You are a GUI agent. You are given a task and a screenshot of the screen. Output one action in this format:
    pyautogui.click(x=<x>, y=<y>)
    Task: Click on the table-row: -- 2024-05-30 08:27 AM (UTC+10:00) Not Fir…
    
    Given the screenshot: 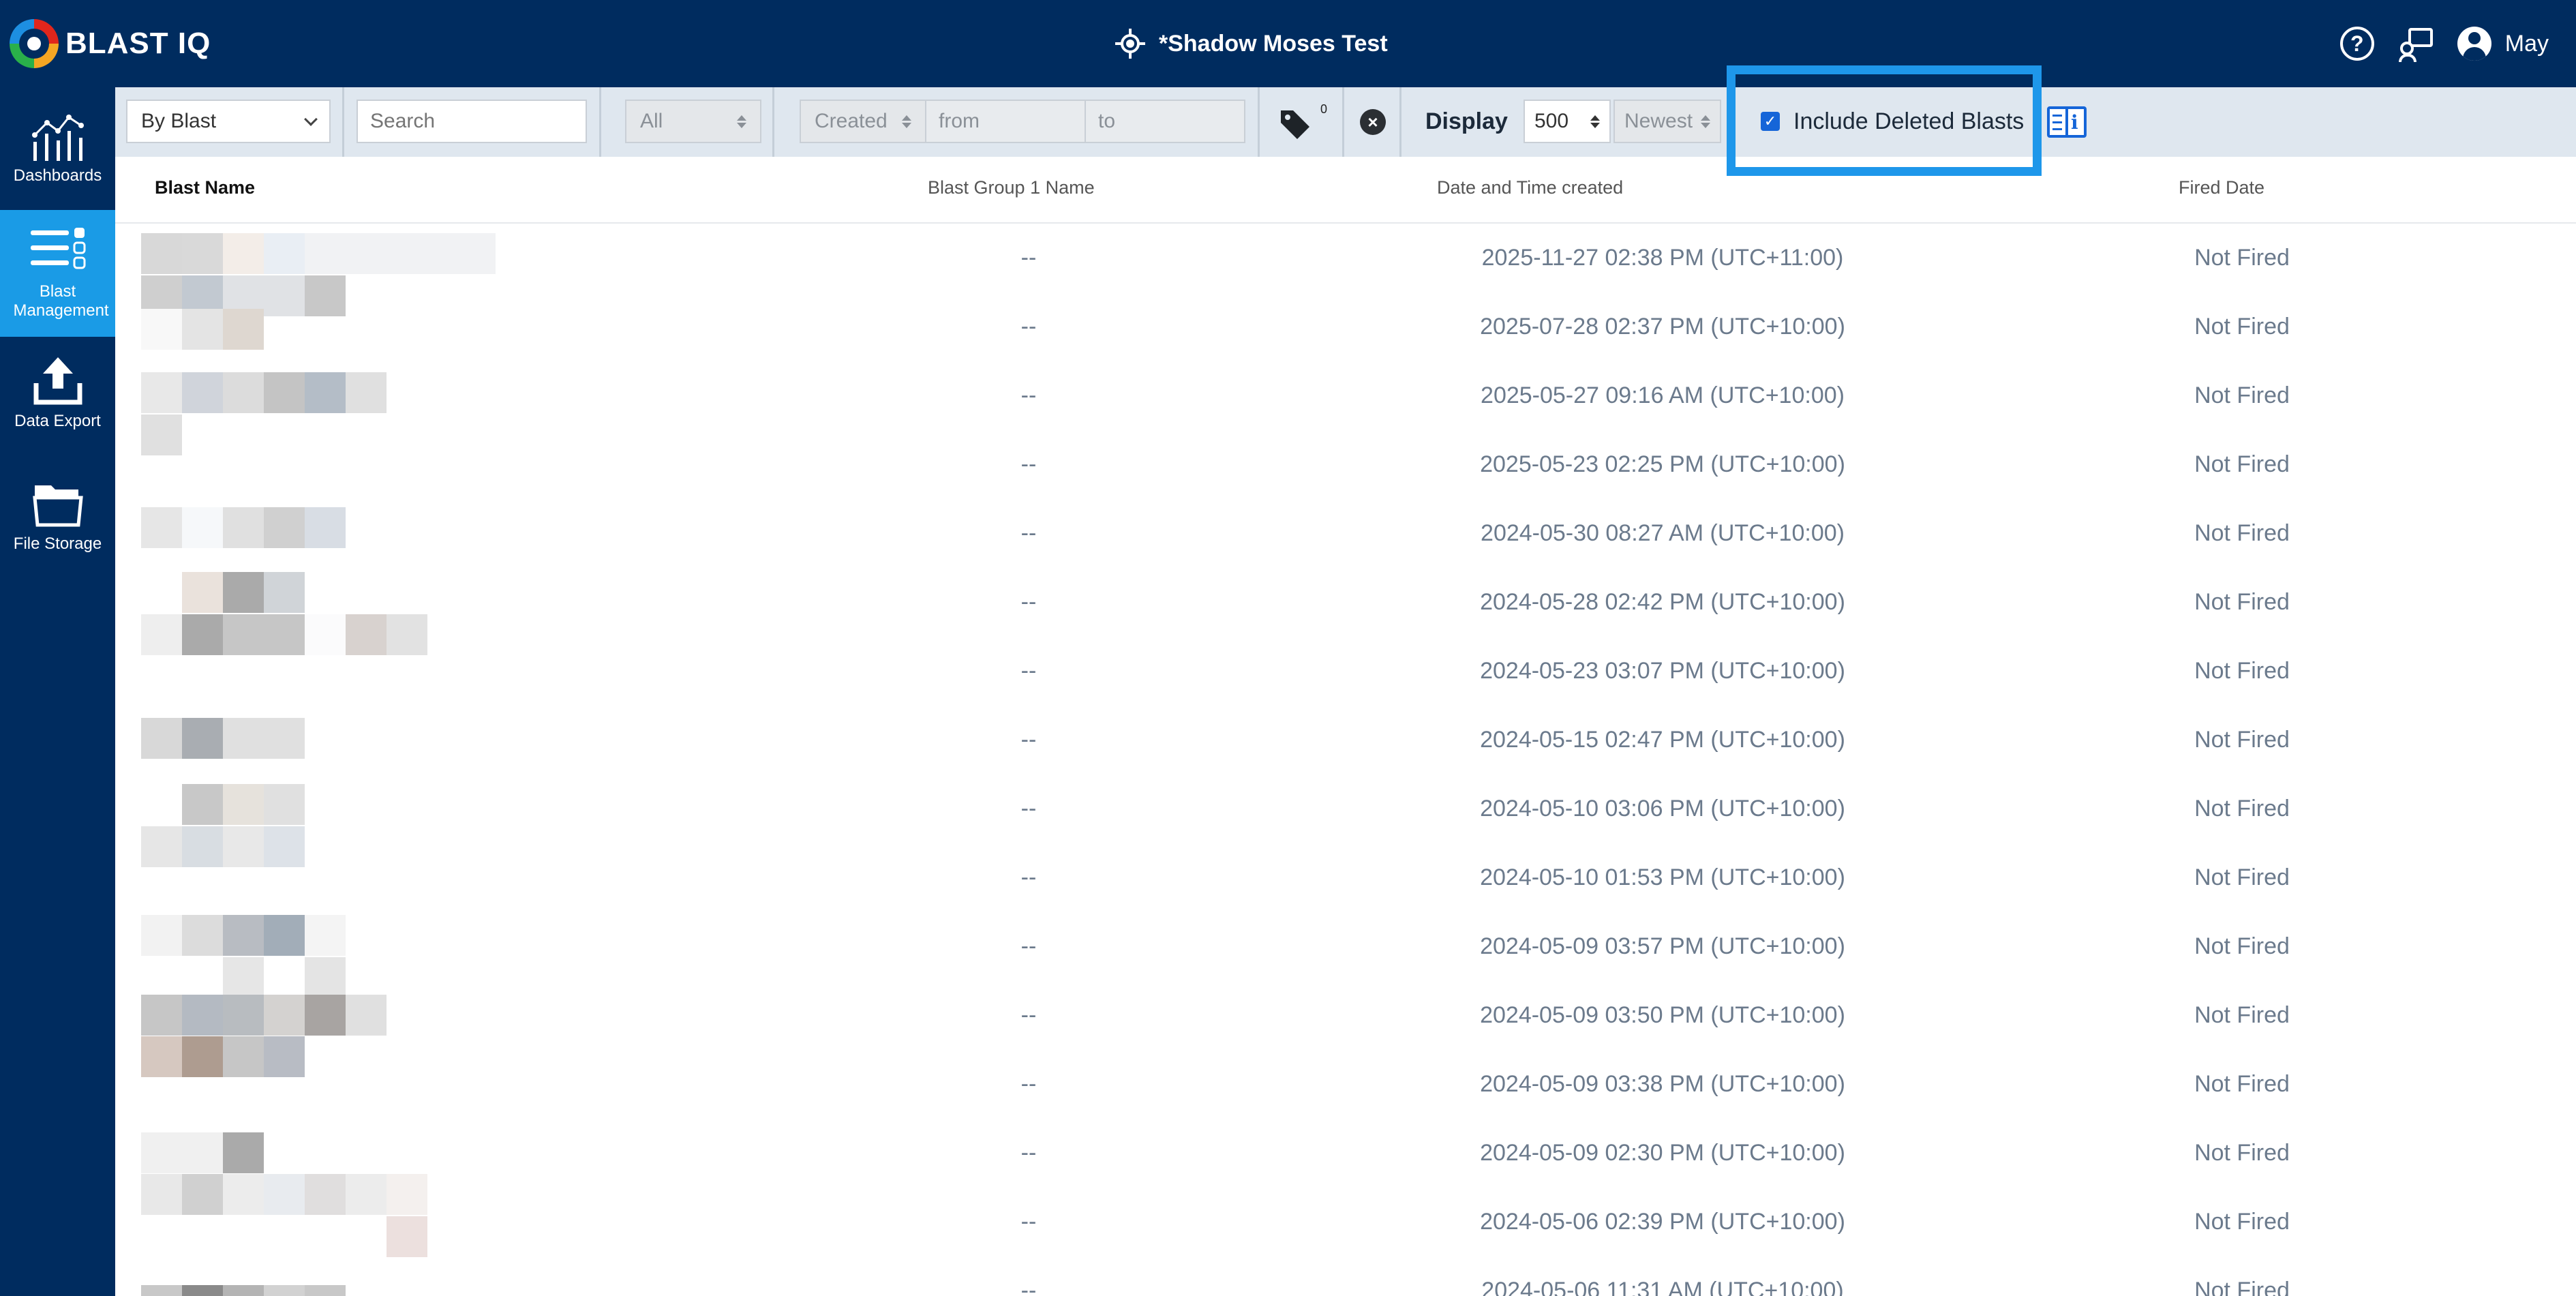 What is the action you would take?
    pyautogui.click(x=1345, y=533)
    